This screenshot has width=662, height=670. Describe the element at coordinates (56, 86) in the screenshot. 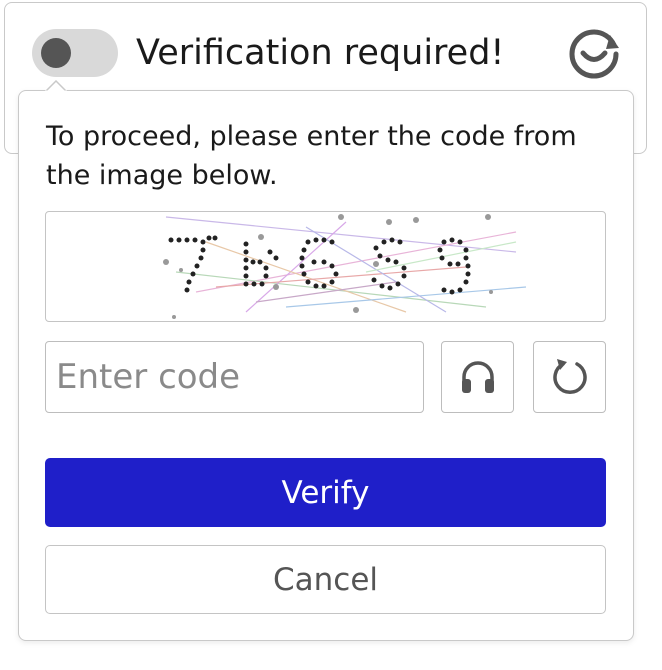

I see `popup-pointer` at that location.